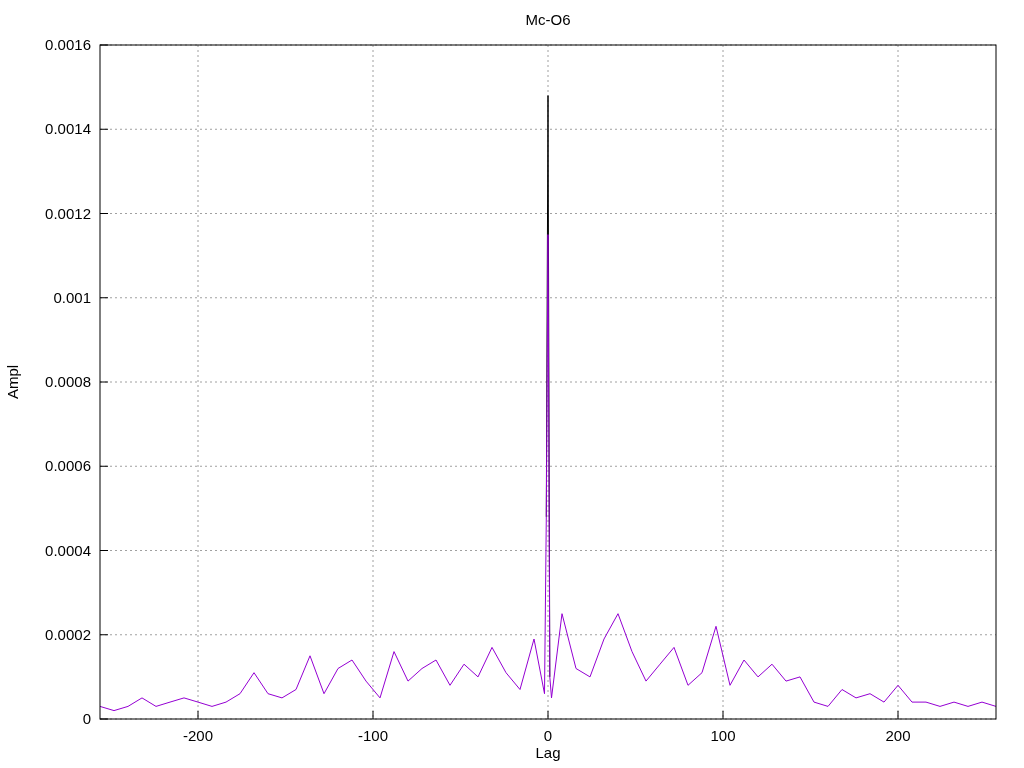 The image size is (1024, 768). Describe the element at coordinates (68, 44) in the screenshot. I see `axis-tick-label: 0.0016` at that location.